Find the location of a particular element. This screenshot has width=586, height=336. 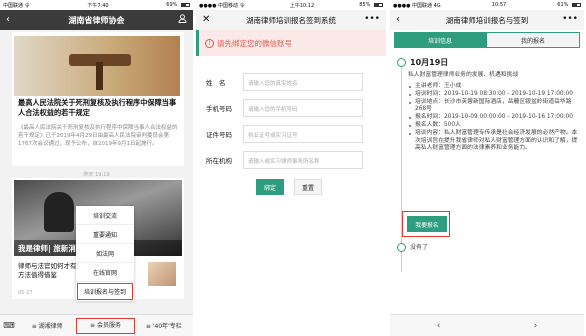

profile-icon is located at coordinates (182, 20).